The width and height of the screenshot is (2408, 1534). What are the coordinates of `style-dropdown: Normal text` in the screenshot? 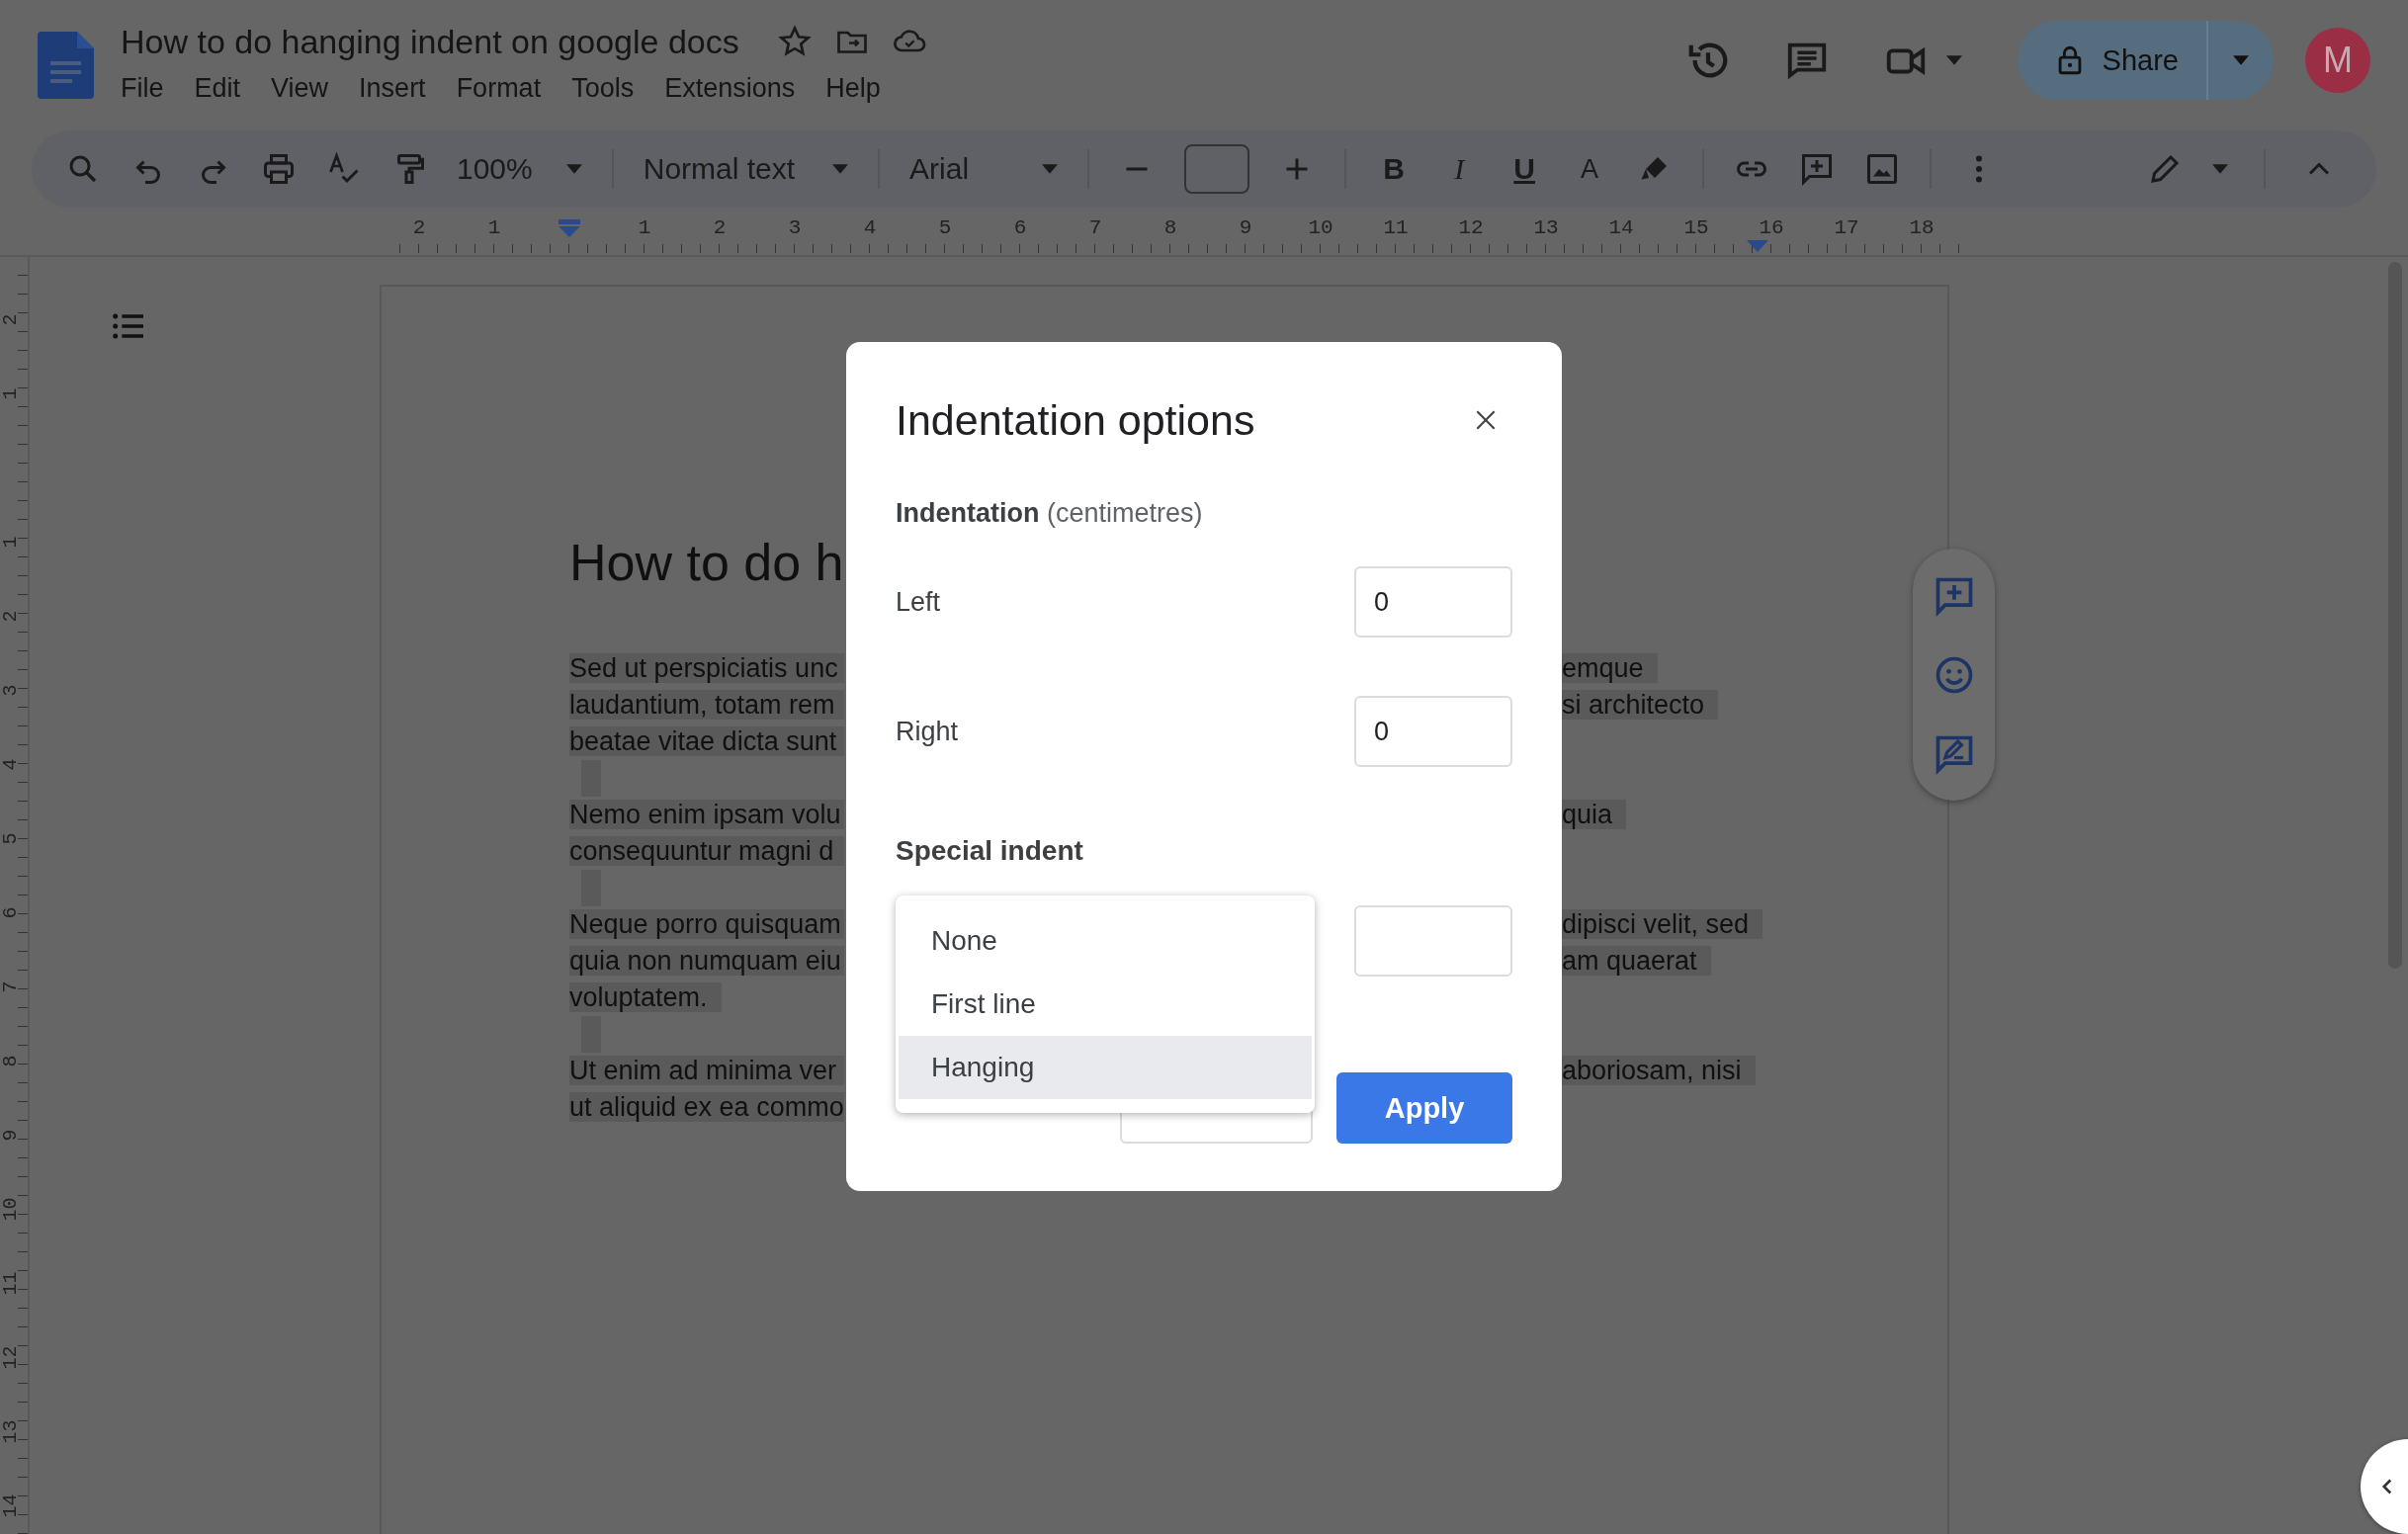 It's located at (746, 169).